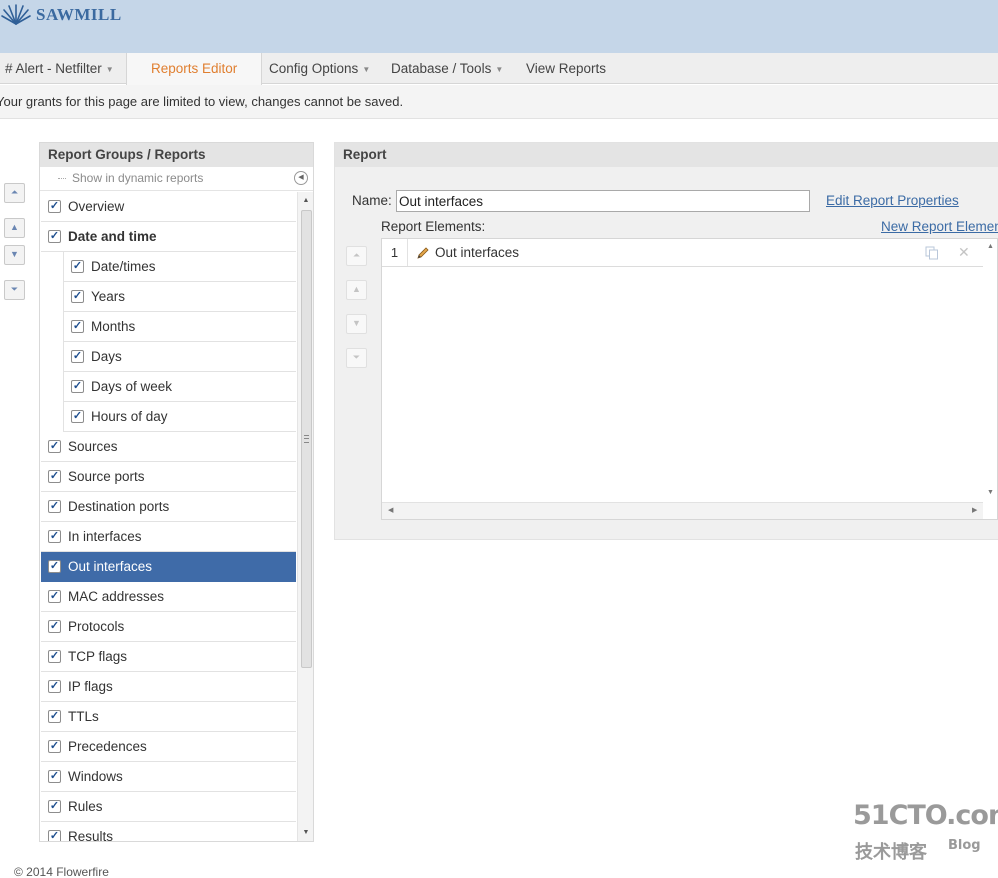 This screenshot has height=878, width=998. What do you see at coordinates (112, 236) in the screenshot?
I see `tree-item-label: Date and time` at bounding box center [112, 236].